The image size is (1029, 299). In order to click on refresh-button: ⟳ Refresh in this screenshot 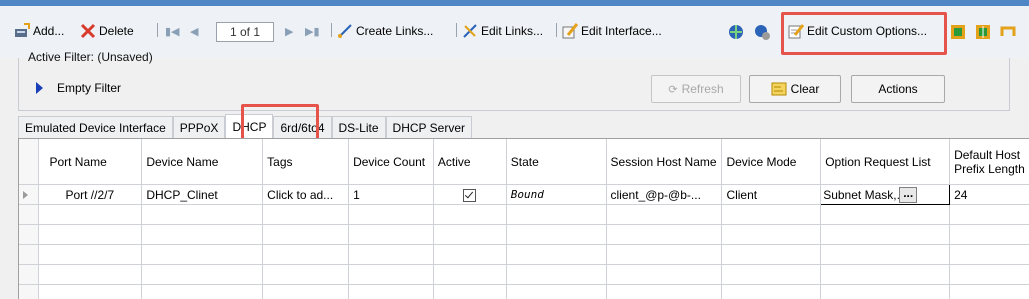, I will do `click(696, 89)`.